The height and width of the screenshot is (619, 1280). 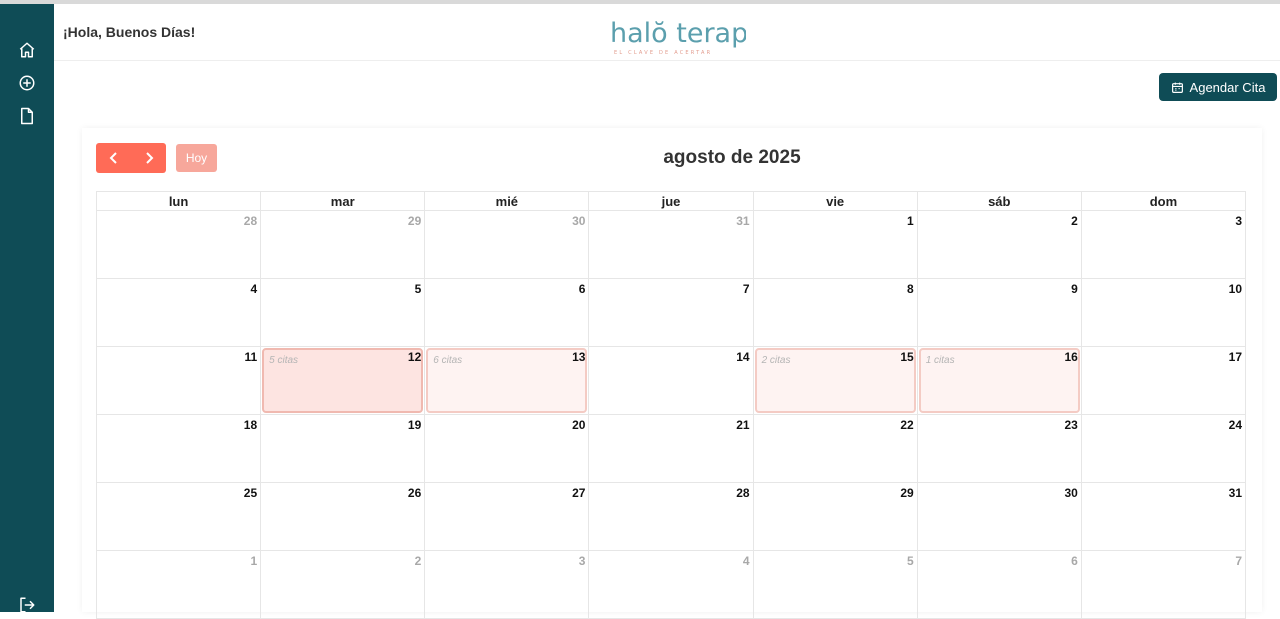 What do you see at coordinates (1177, 87) in the screenshot?
I see `calendar-icon` at bounding box center [1177, 87].